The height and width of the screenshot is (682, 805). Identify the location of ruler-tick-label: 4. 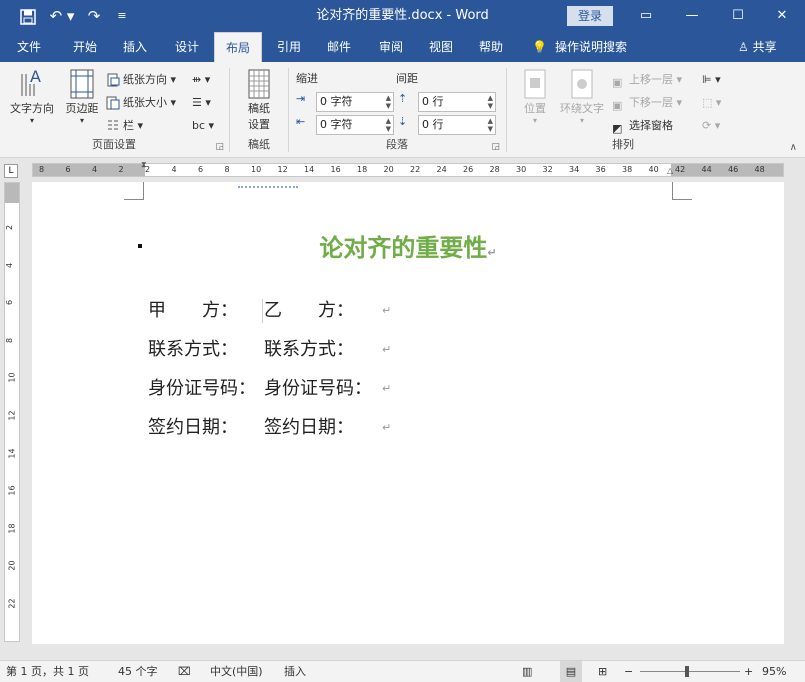
(174, 169).